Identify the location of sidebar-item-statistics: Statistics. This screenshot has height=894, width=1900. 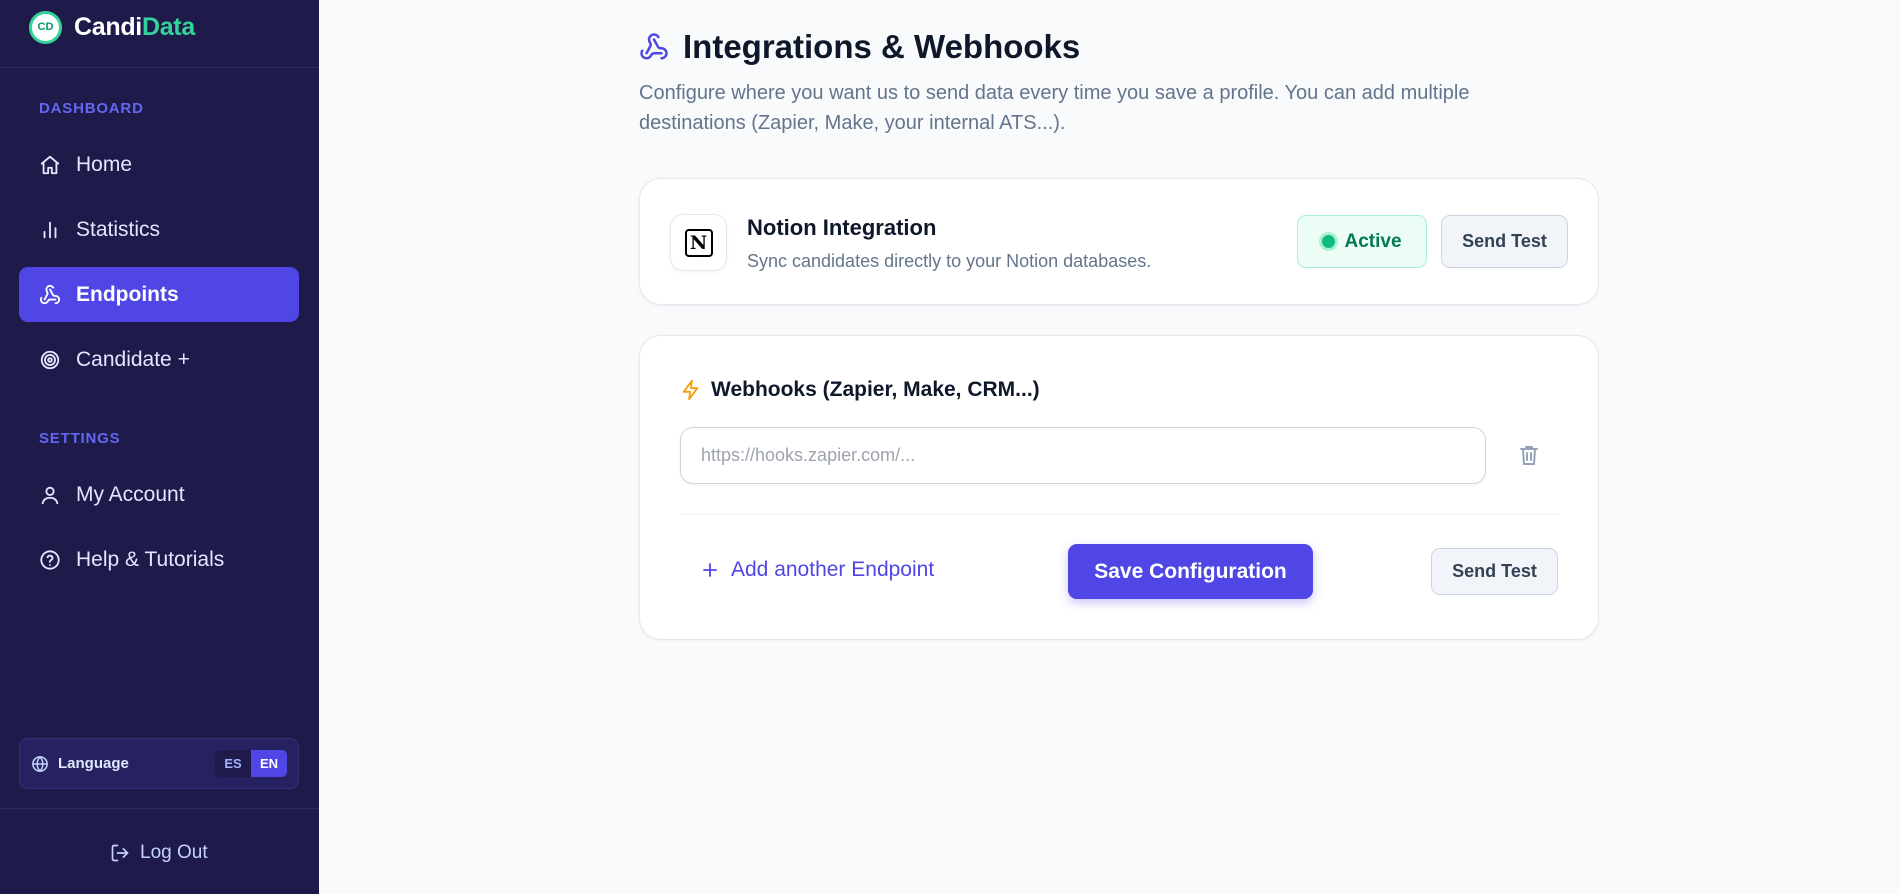
(159, 229).